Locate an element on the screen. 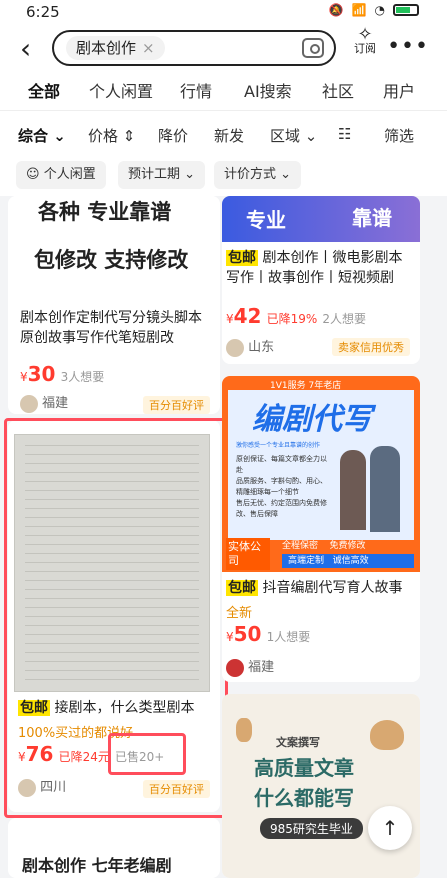 The width and height of the screenshot is (447, 878). sort-bar: 综合 ⌄ 价格 ⇕ 降价 新发 区域 ⌄ ☷ 筛选 is located at coordinates (223, 133).